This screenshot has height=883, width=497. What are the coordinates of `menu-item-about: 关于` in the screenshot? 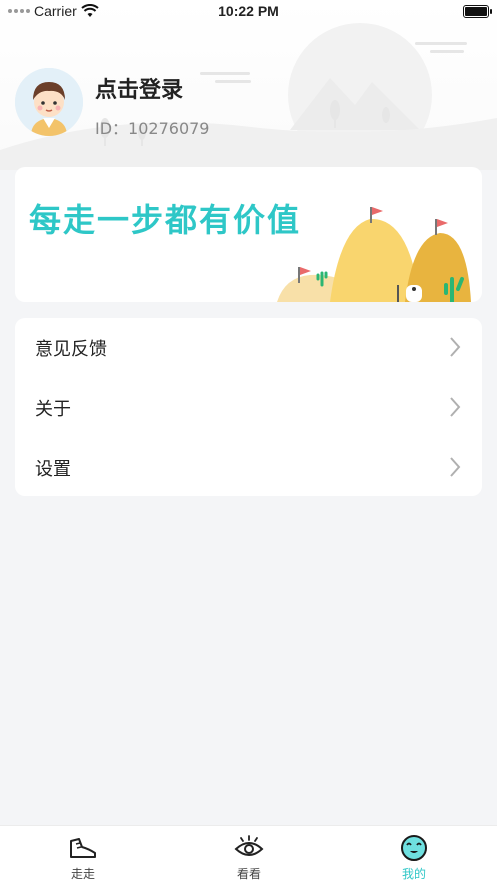 It's located at (248, 408).